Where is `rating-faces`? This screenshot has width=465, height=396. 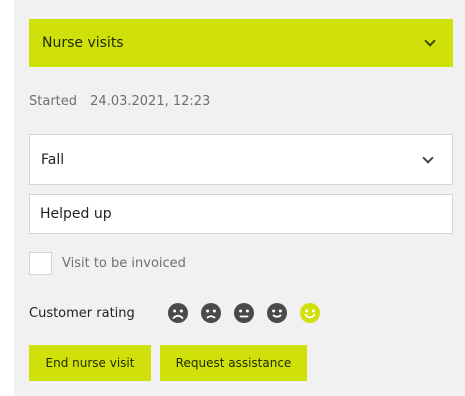
rating-faces is located at coordinates (250, 313).